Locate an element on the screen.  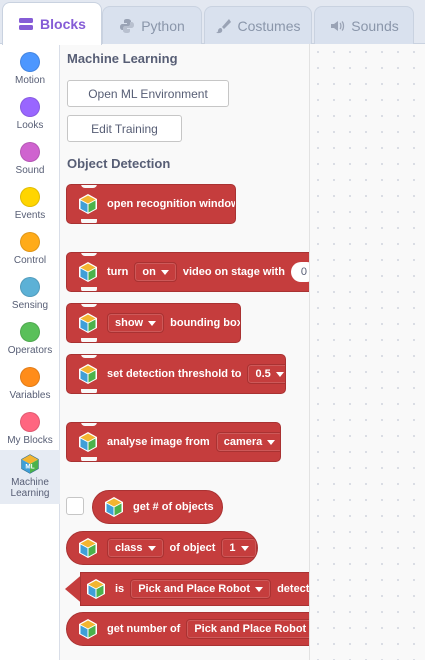
video-state-dropdown: on is located at coordinates (155, 272).